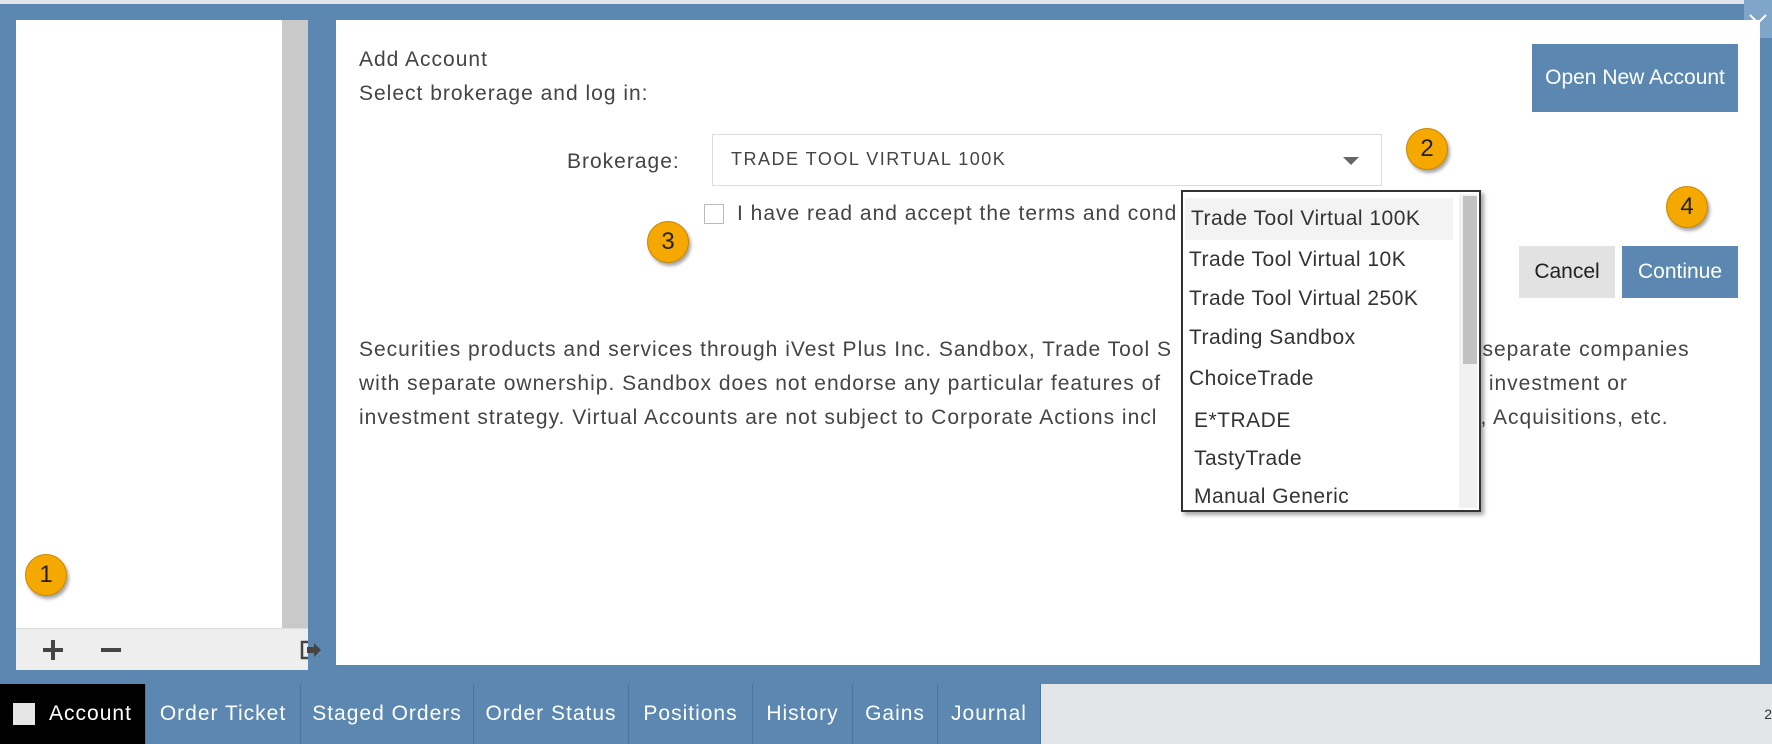 This screenshot has height=744, width=1772. What do you see at coordinates (714, 214) in the screenshot?
I see `terms-checkbox` at bounding box center [714, 214].